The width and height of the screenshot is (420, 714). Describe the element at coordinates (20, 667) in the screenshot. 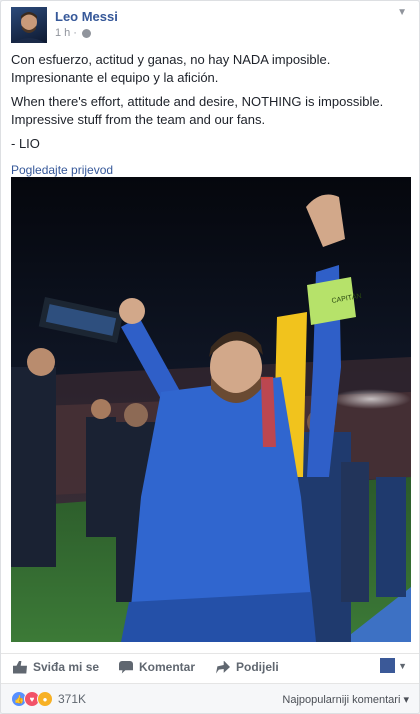

I see `thumbs-up-icon` at that location.